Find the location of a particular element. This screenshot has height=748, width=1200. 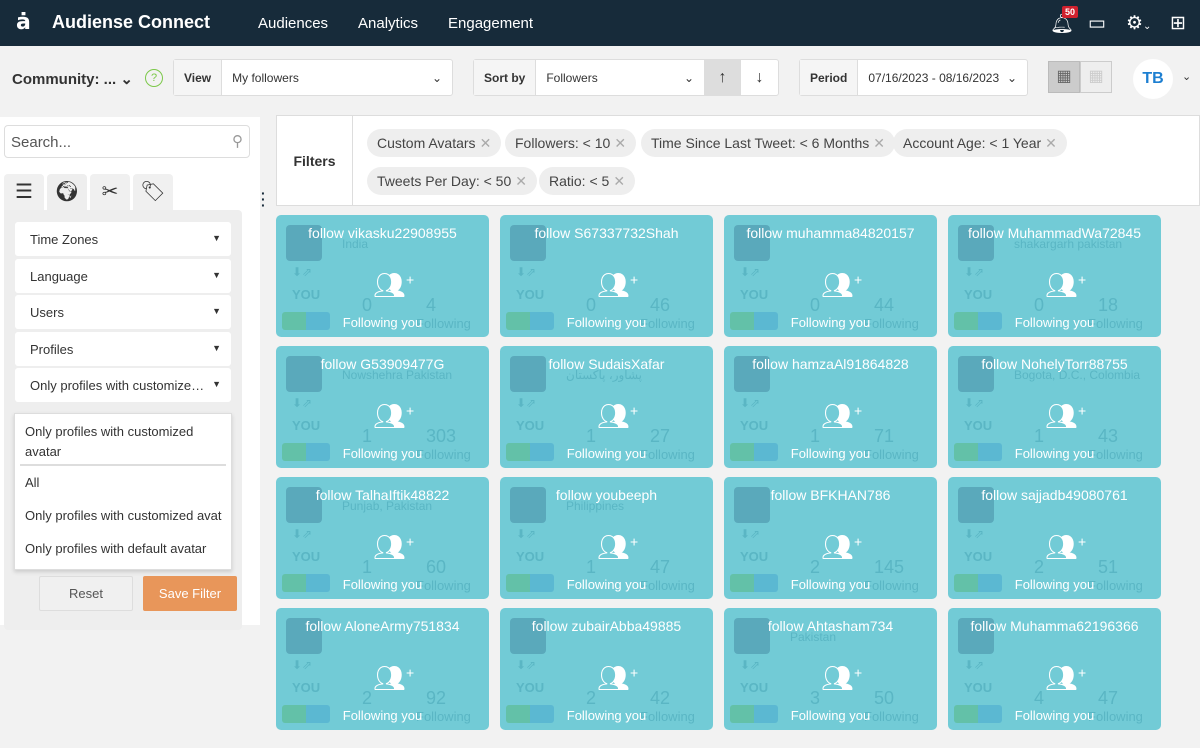

follow-button: follow muhamma84820157 is located at coordinates (830, 233).